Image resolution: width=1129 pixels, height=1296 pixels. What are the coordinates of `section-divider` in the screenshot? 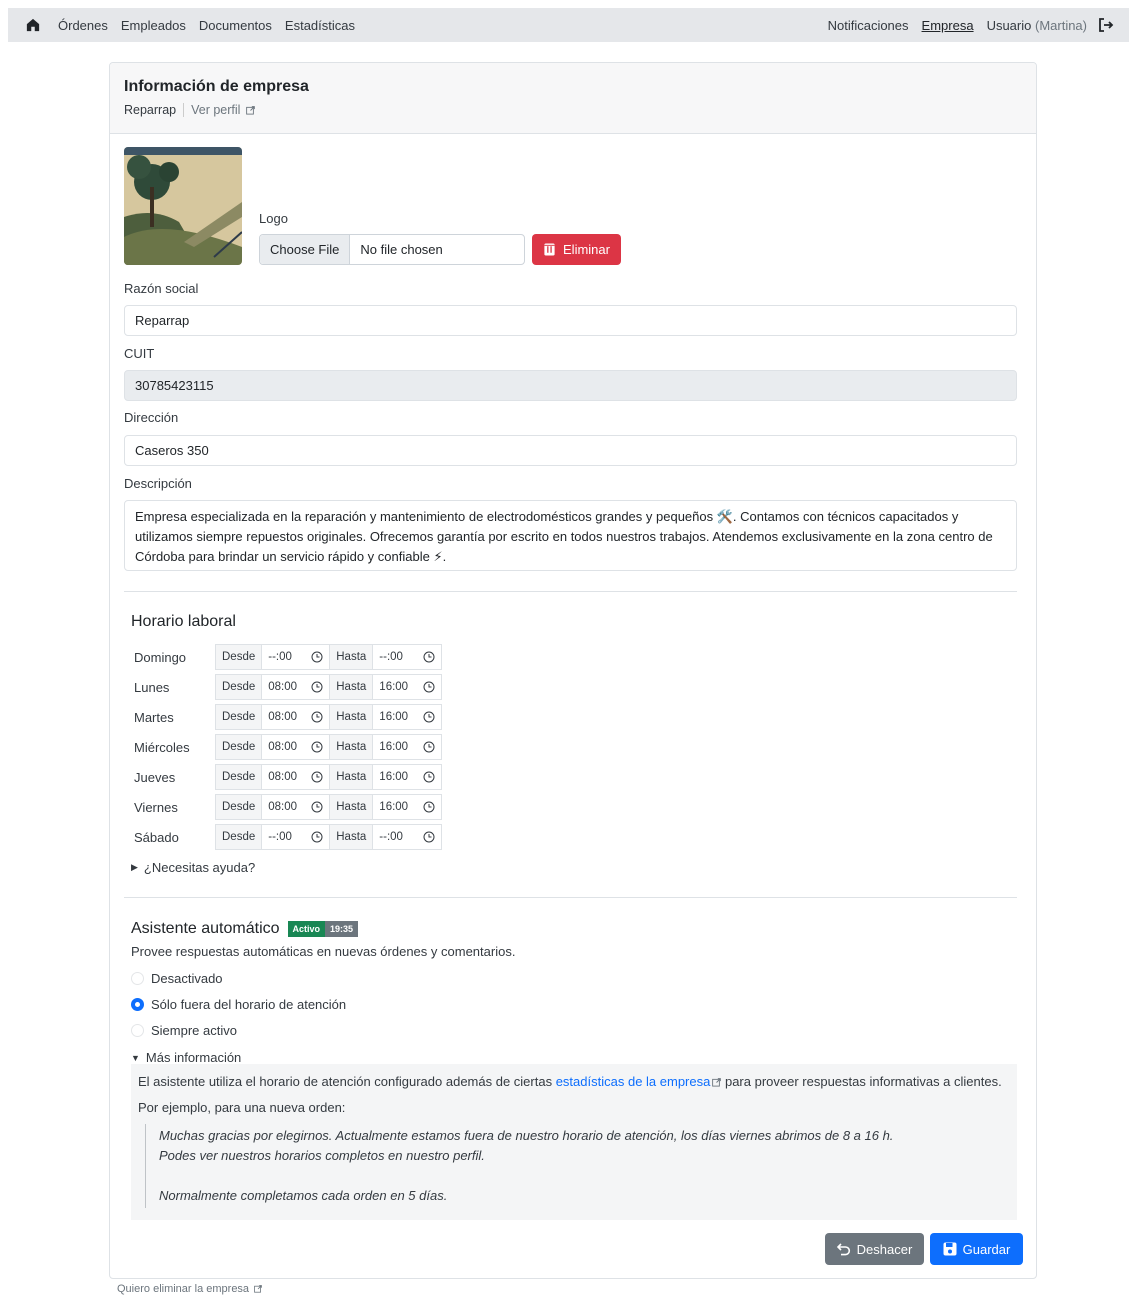 It's located at (570, 897).